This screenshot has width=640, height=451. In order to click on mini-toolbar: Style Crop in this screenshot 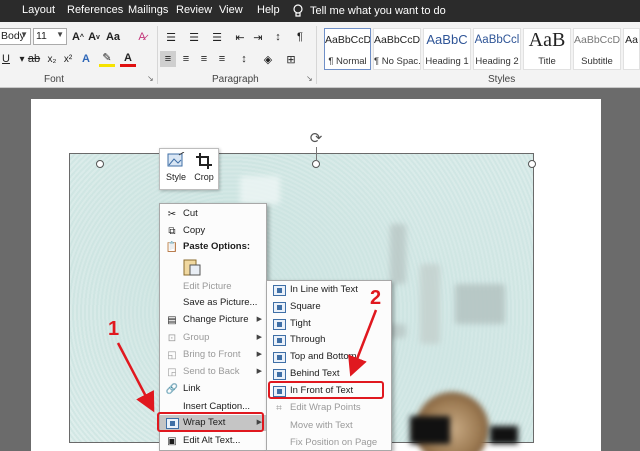, I will do `click(189, 169)`.